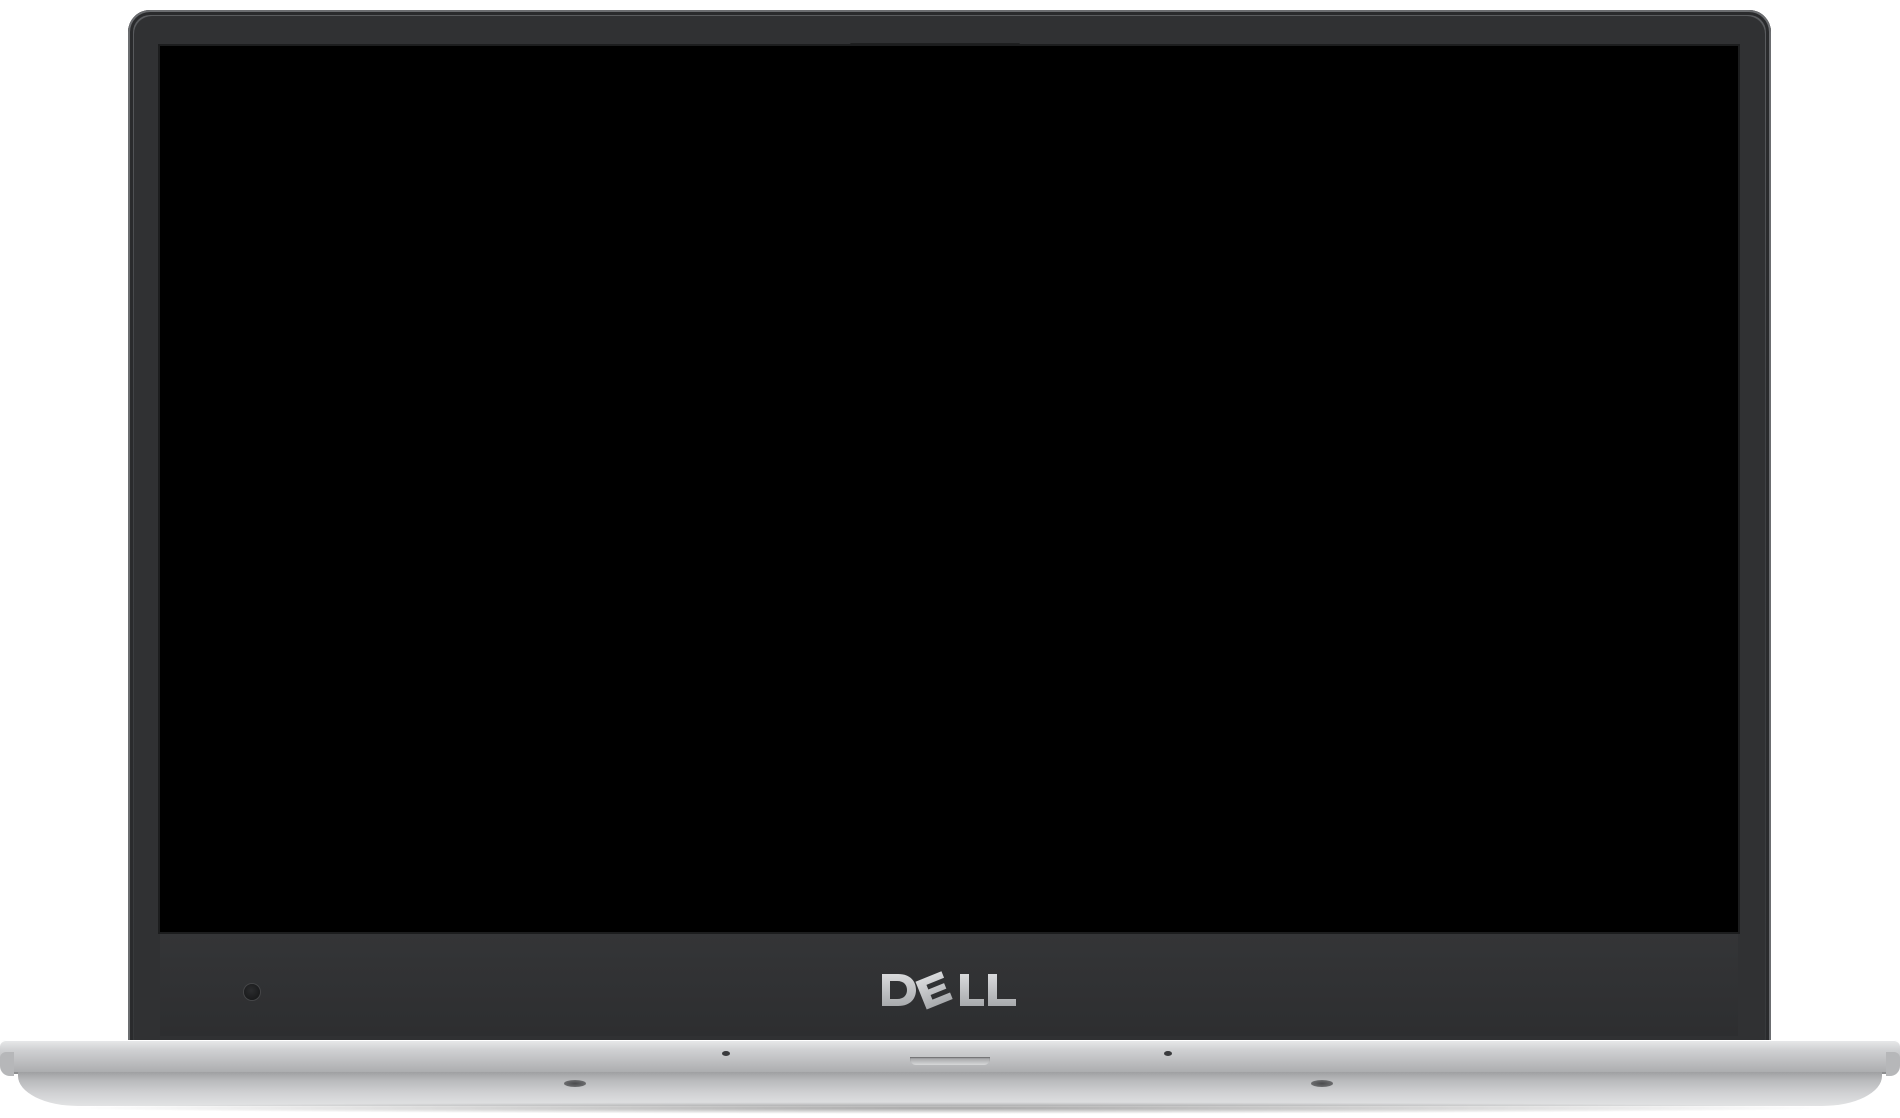 This screenshot has height=1118, width=1900. Describe the element at coordinates (949, 990) in the screenshot. I see `dell-logo` at that location.